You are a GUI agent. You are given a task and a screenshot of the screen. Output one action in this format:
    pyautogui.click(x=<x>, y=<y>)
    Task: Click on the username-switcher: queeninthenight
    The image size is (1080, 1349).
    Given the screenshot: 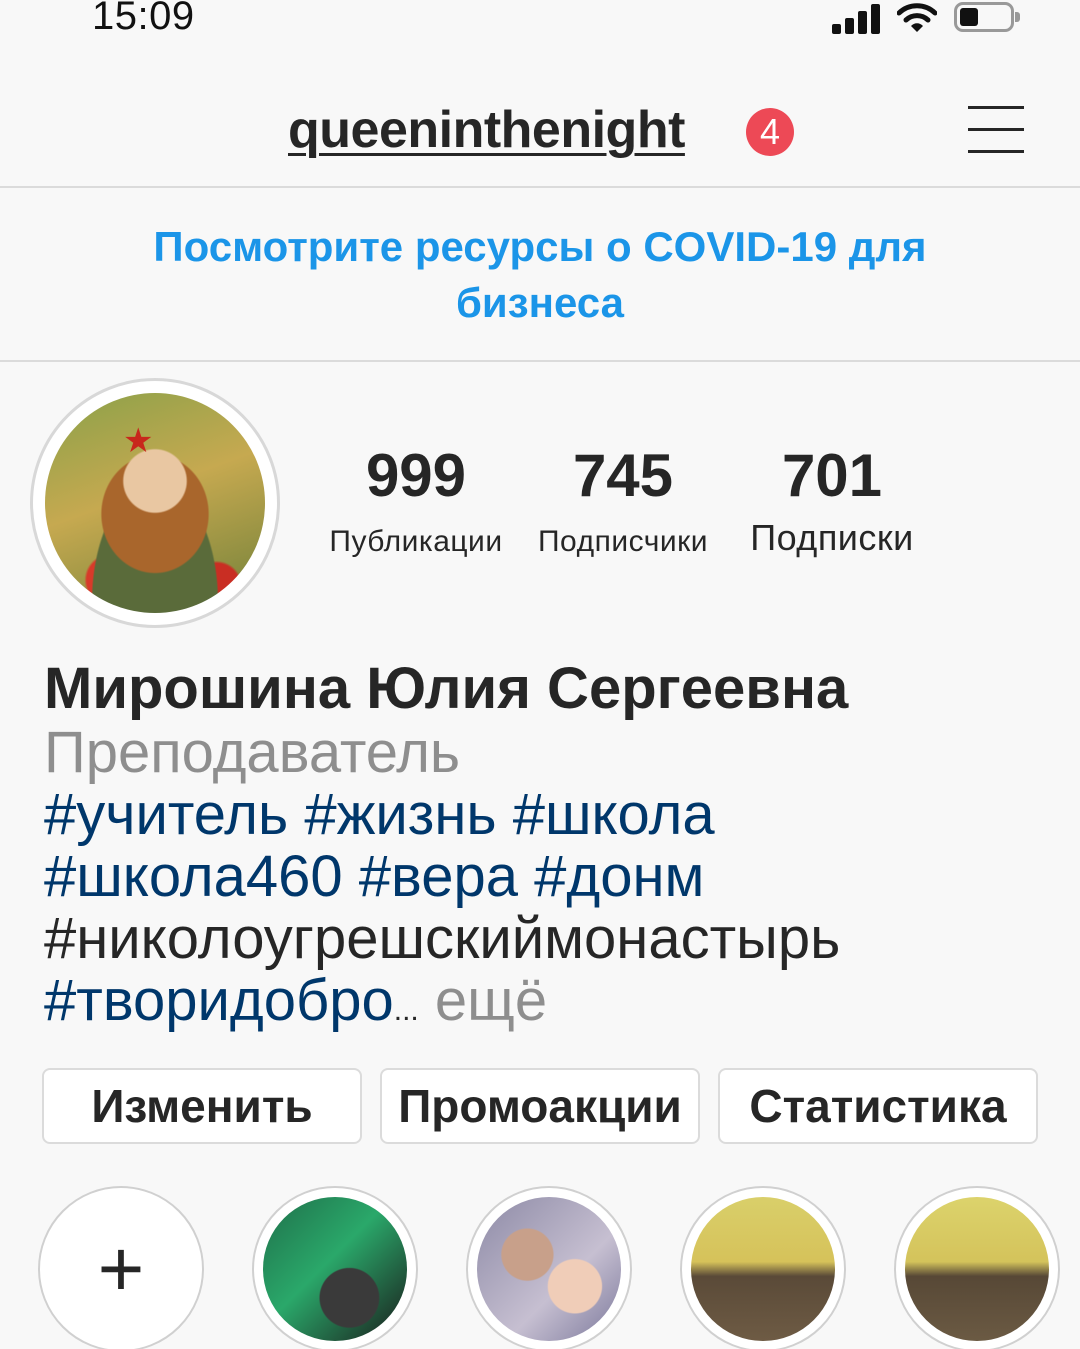 What is the action you would take?
    pyautogui.click(x=486, y=130)
    